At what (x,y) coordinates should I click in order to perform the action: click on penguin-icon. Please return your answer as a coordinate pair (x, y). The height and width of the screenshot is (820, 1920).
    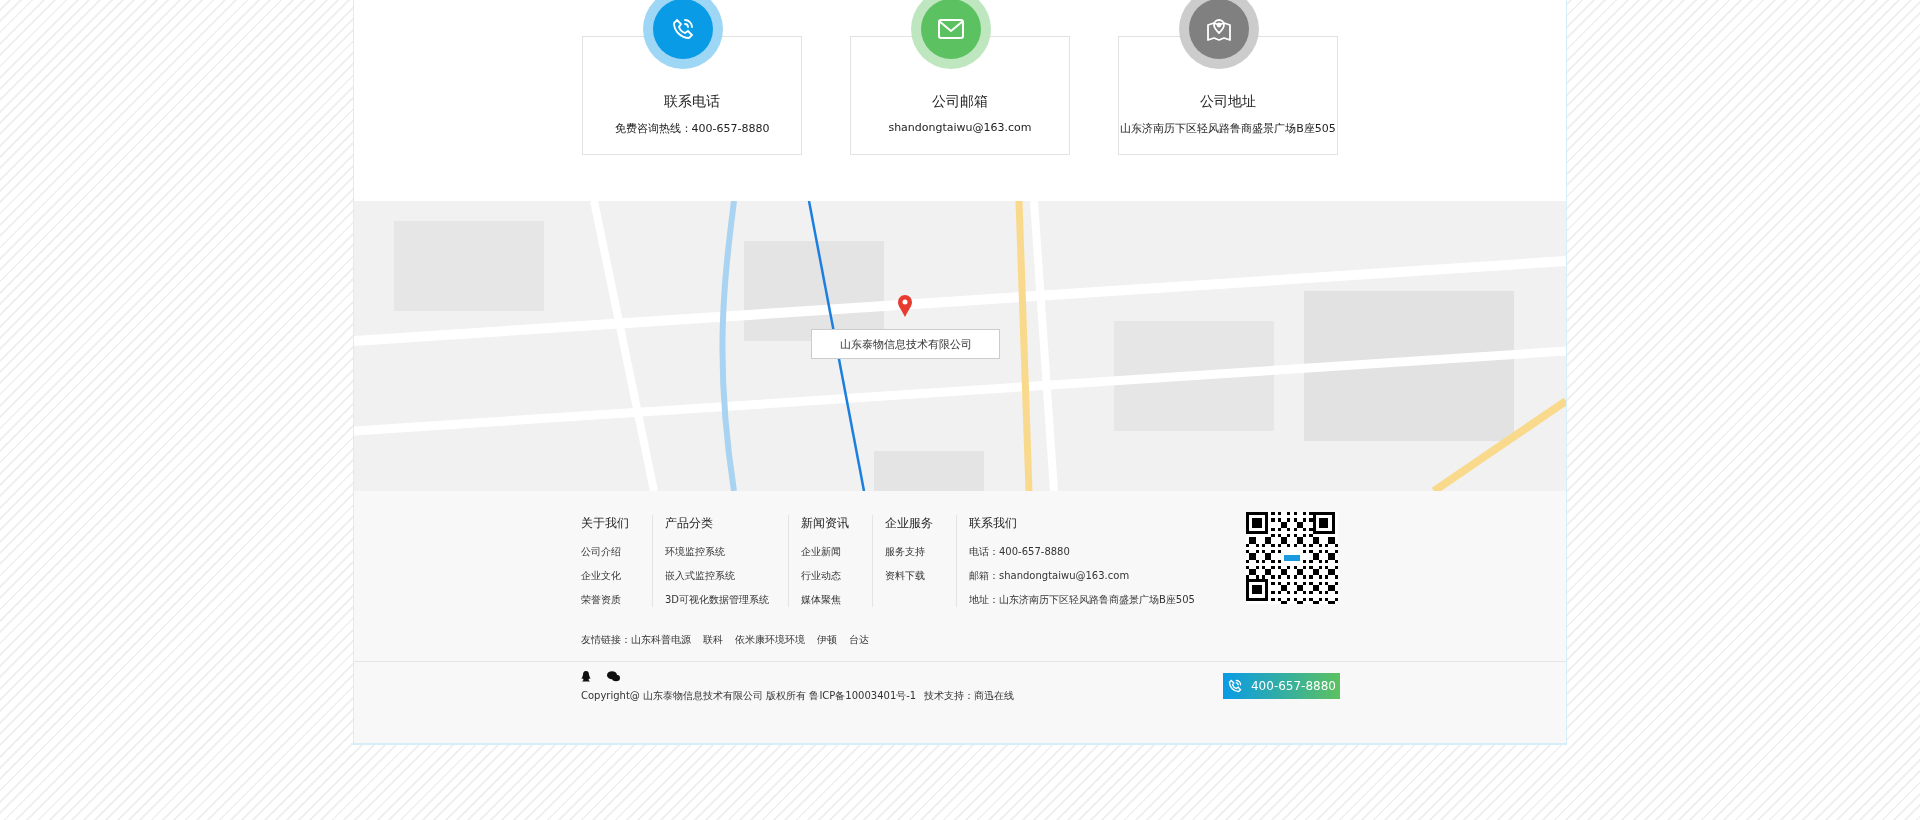
    Looking at the image, I should click on (586, 676).